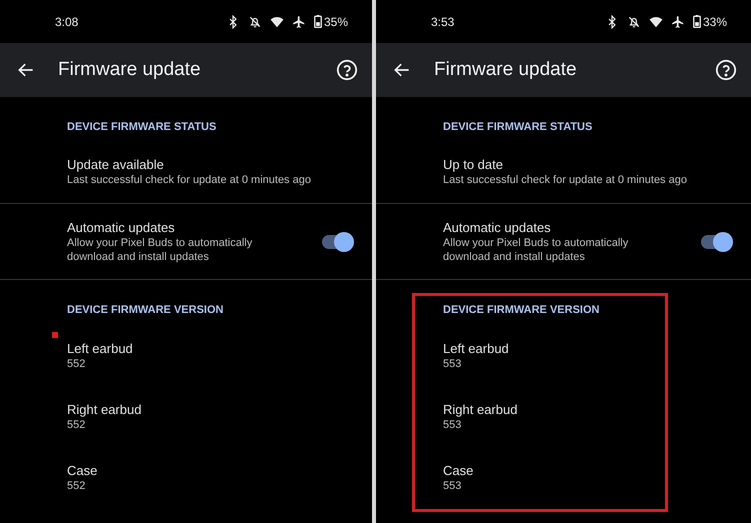 The width and height of the screenshot is (751, 523). What do you see at coordinates (116, 165) in the screenshot?
I see `status-title: Update available` at bounding box center [116, 165].